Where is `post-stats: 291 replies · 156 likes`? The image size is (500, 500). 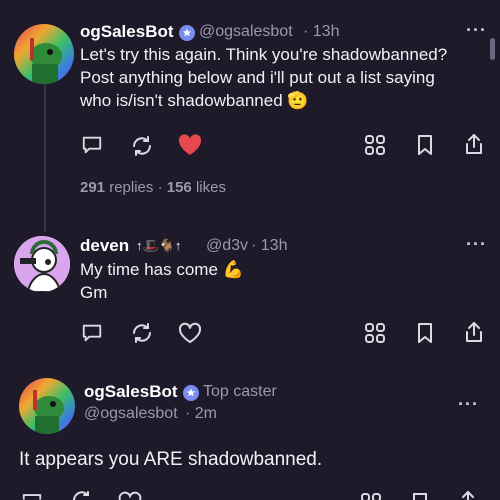
post-stats: 291 replies · 156 likes is located at coordinates (153, 187).